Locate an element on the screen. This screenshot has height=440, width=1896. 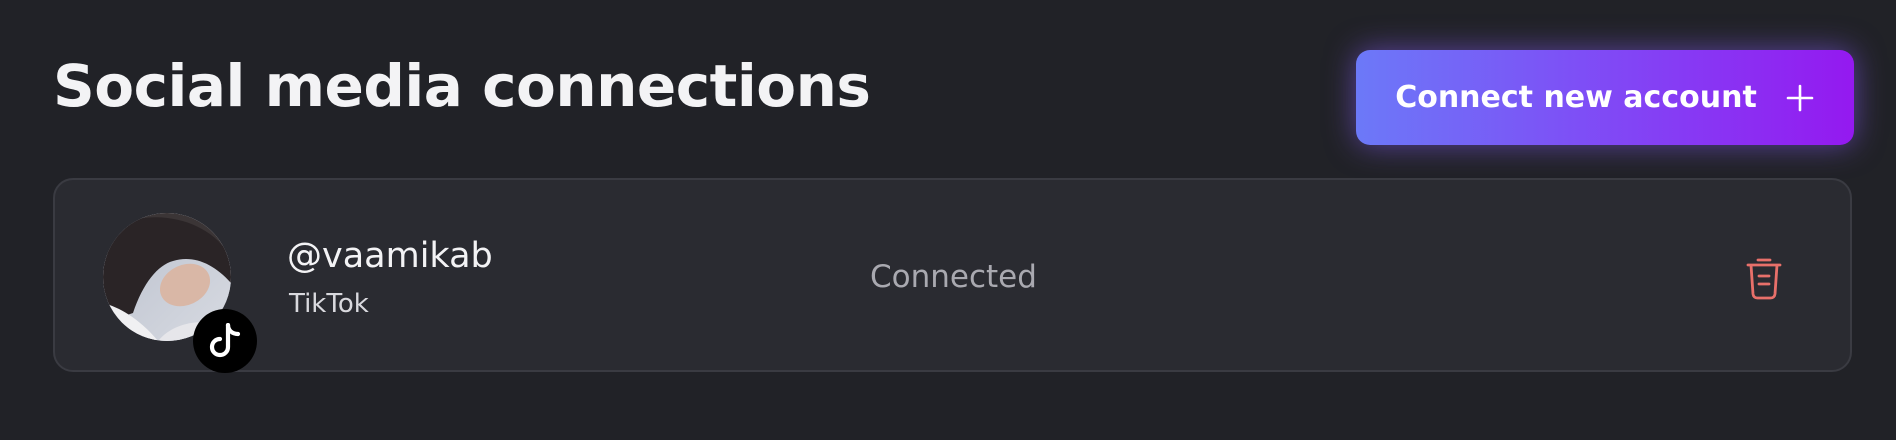
connection-status: Connected is located at coordinates (953, 277).